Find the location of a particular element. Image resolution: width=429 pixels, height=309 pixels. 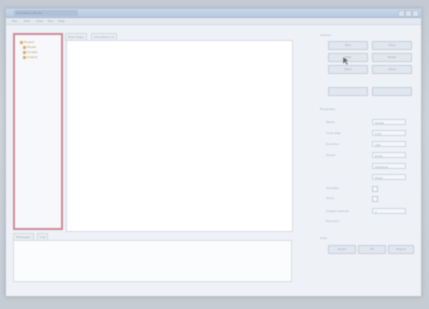

menu-help: Help is located at coordinates (61, 21).